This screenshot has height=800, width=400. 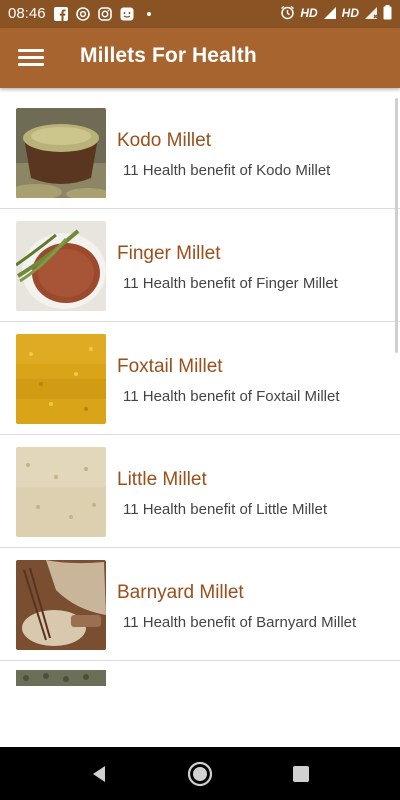 I want to click on scrollbar-thumb, so click(x=396, y=225).